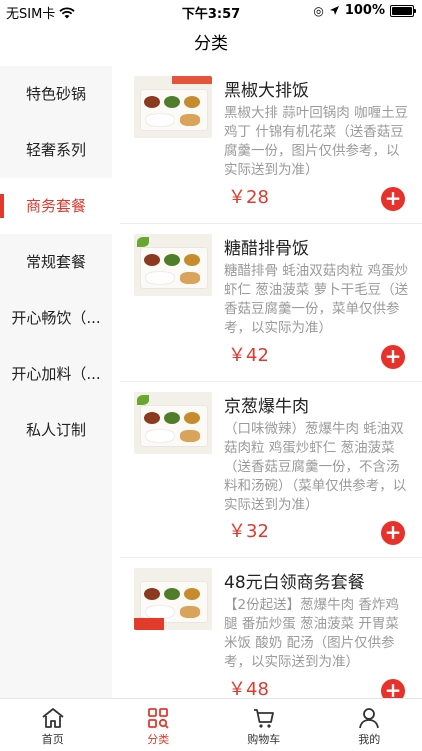  I want to click on category-icon, so click(158, 718).